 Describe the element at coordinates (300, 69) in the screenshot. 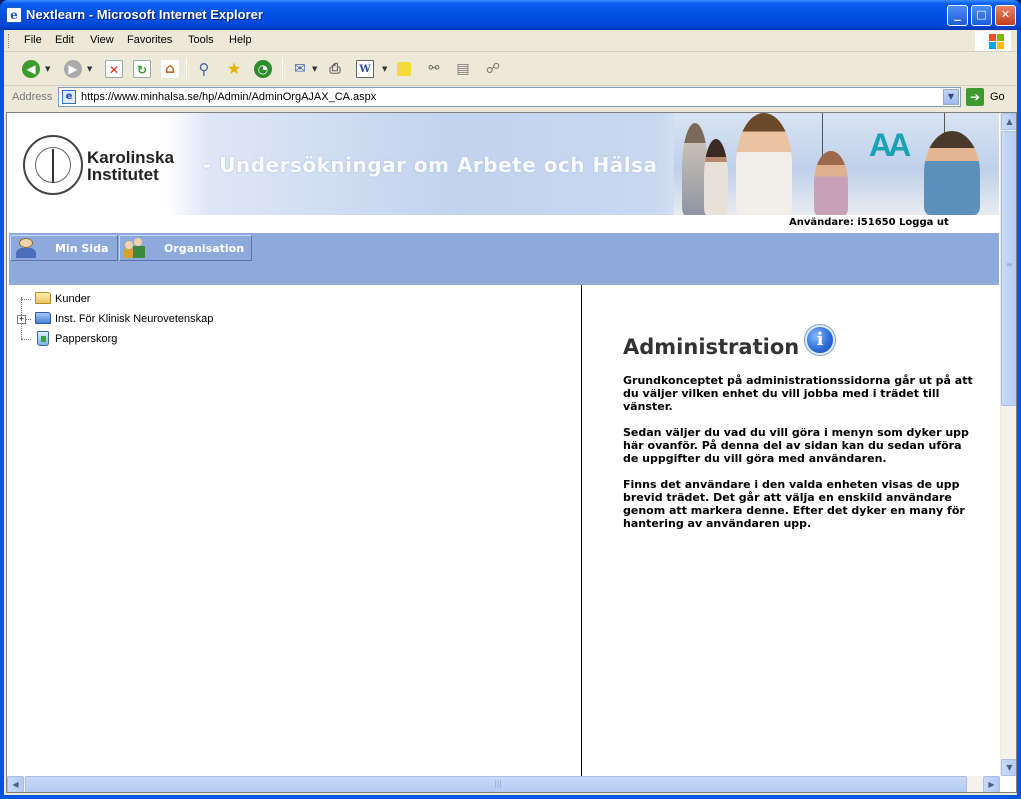

I see `mail-icon: ✉` at that location.